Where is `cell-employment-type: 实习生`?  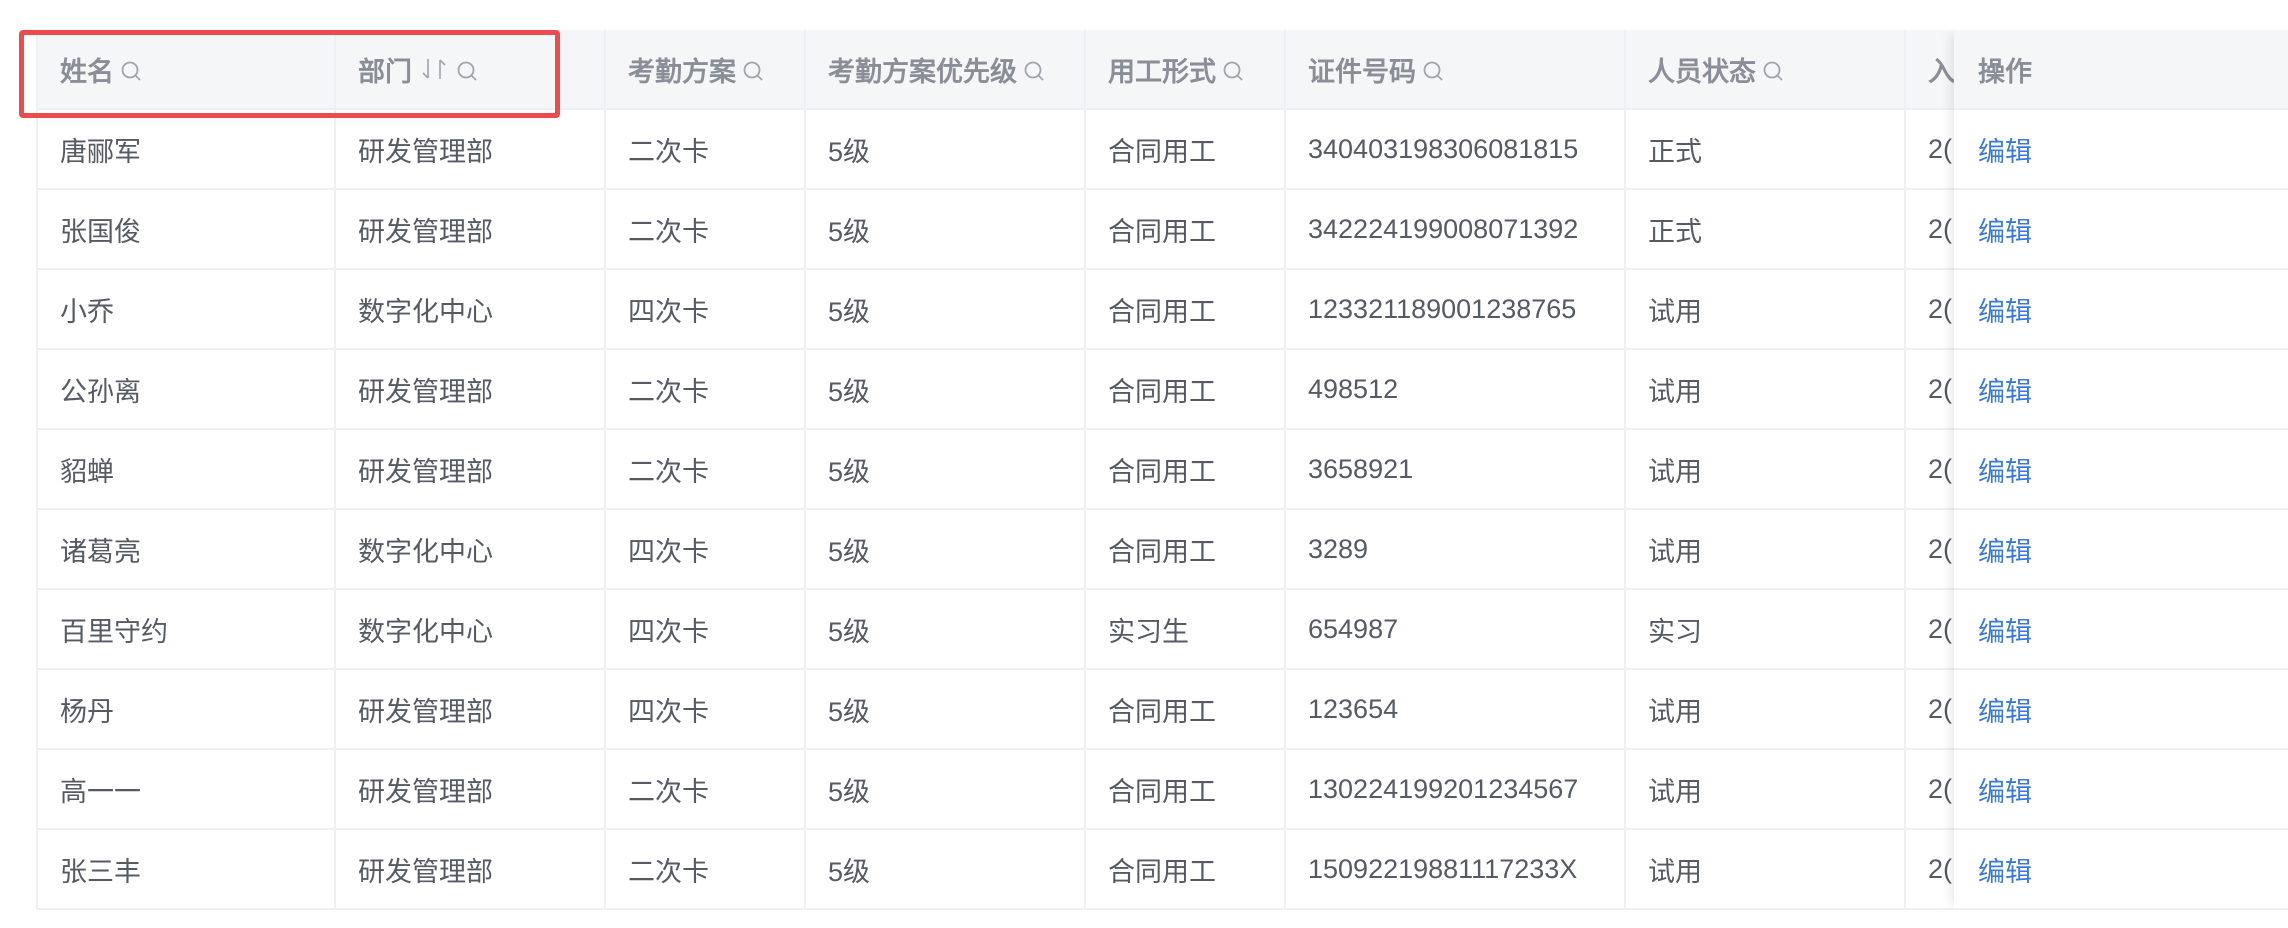 cell-employment-type: 实习生 is located at coordinates (1186, 629).